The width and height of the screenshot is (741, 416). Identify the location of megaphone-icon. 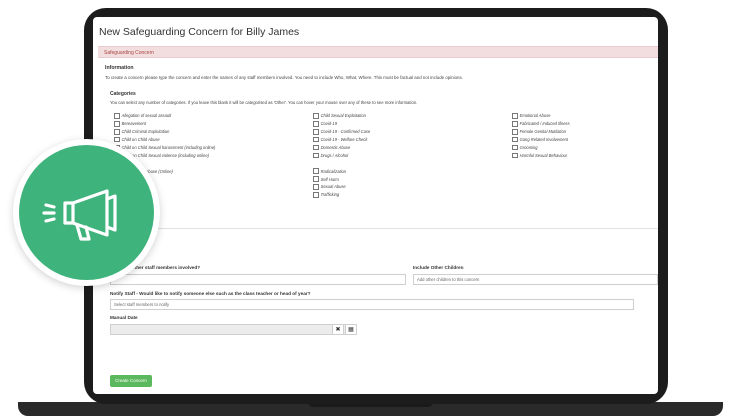
(79, 215).